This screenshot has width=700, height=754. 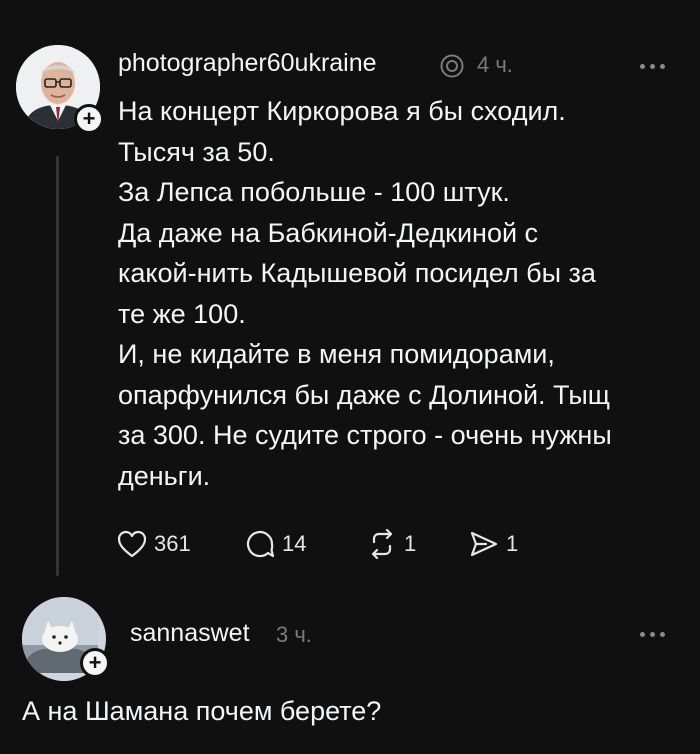 What do you see at coordinates (172, 543) in the screenshot?
I see `like-count: 361` at bounding box center [172, 543].